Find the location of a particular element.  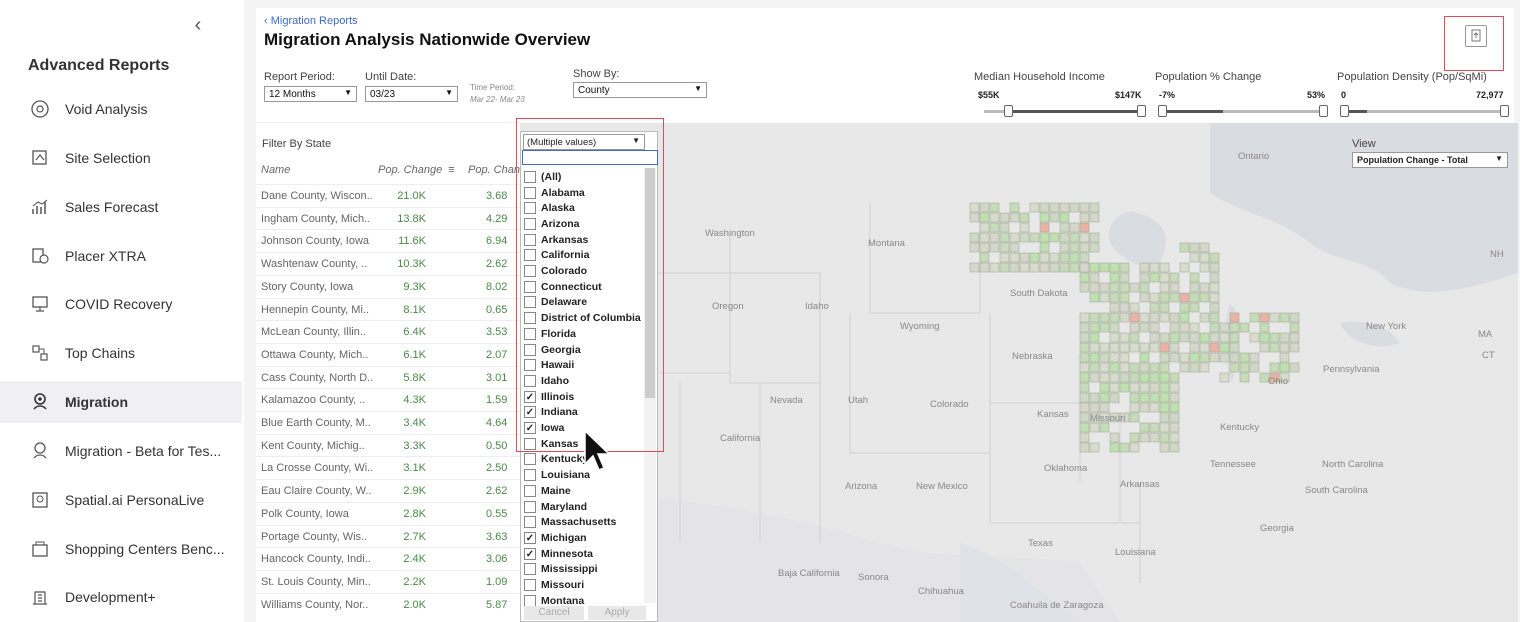

table-row: Portage County, Wis.. 2.7K 3.63 is located at coordinates (388, 536).